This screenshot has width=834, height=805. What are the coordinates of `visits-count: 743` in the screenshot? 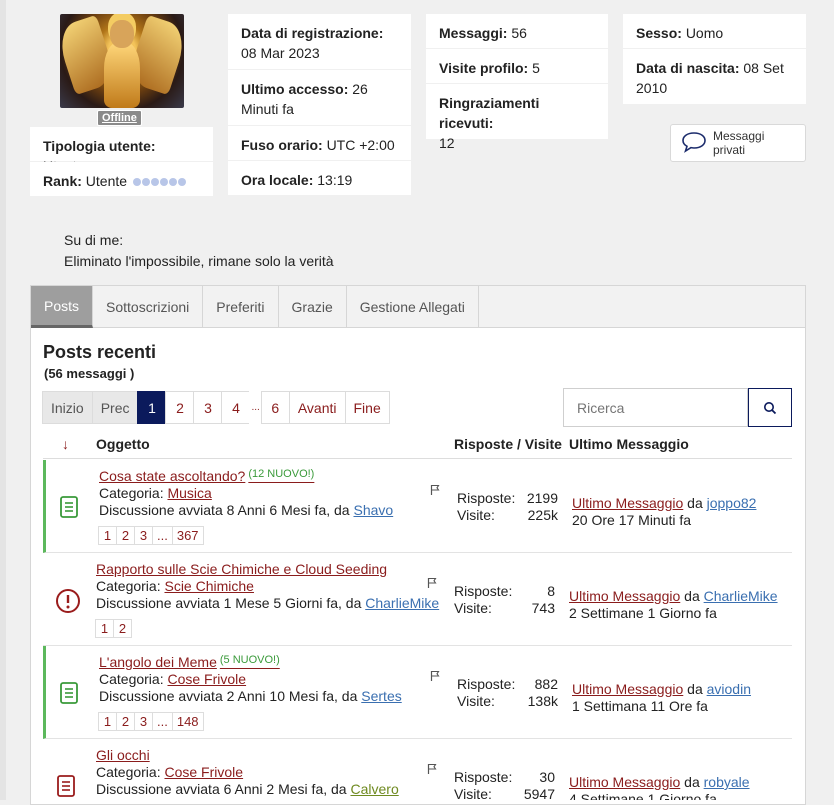 It's located at (543, 608).